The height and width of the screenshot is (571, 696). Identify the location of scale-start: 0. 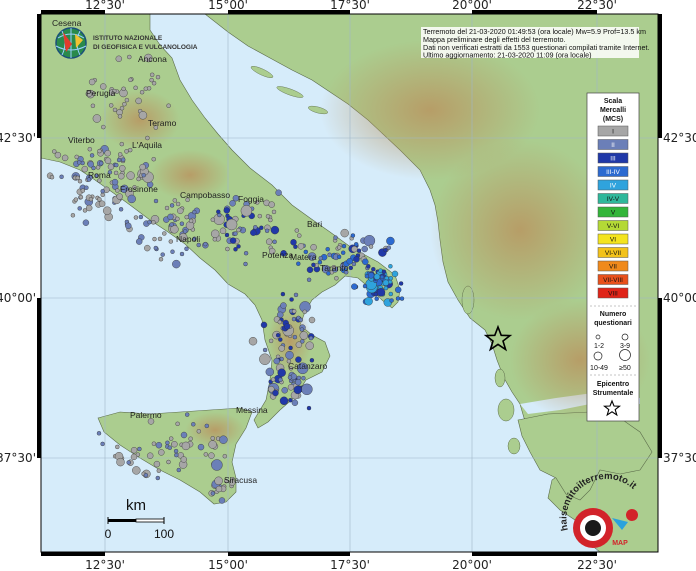
(108, 534).